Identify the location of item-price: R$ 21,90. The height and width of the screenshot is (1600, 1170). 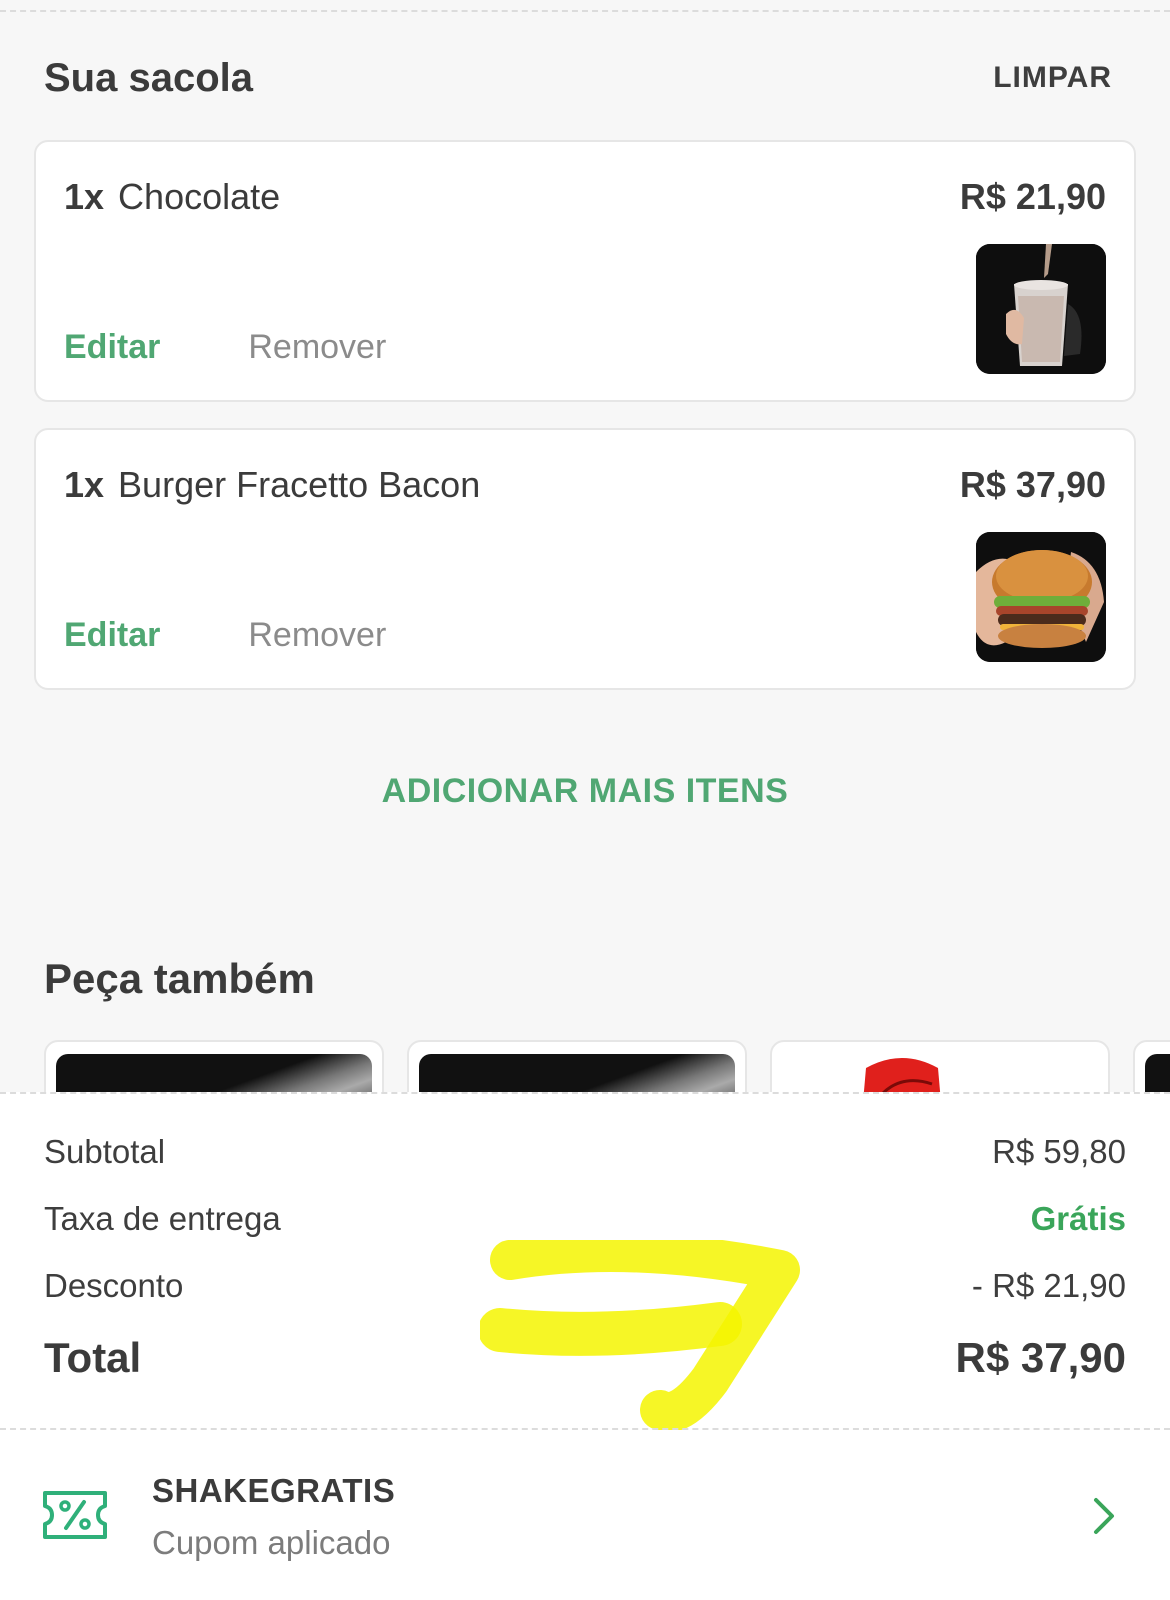
(1032, 196).